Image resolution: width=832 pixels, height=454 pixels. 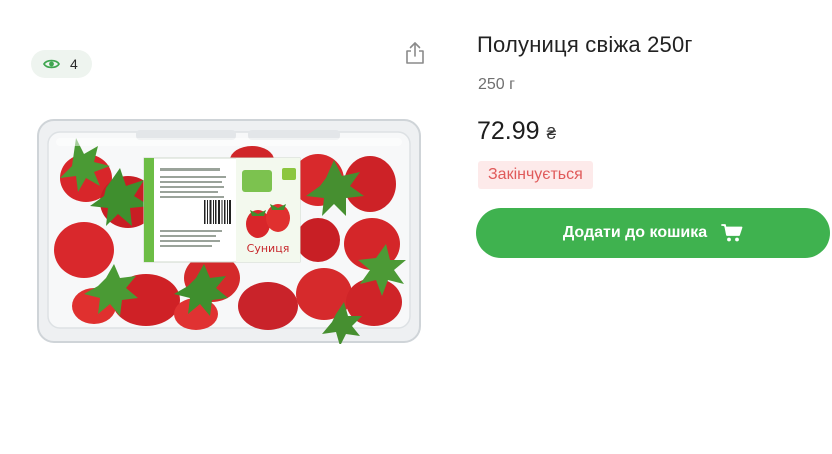 I want to click on share-button, so click(x=415, y=55).